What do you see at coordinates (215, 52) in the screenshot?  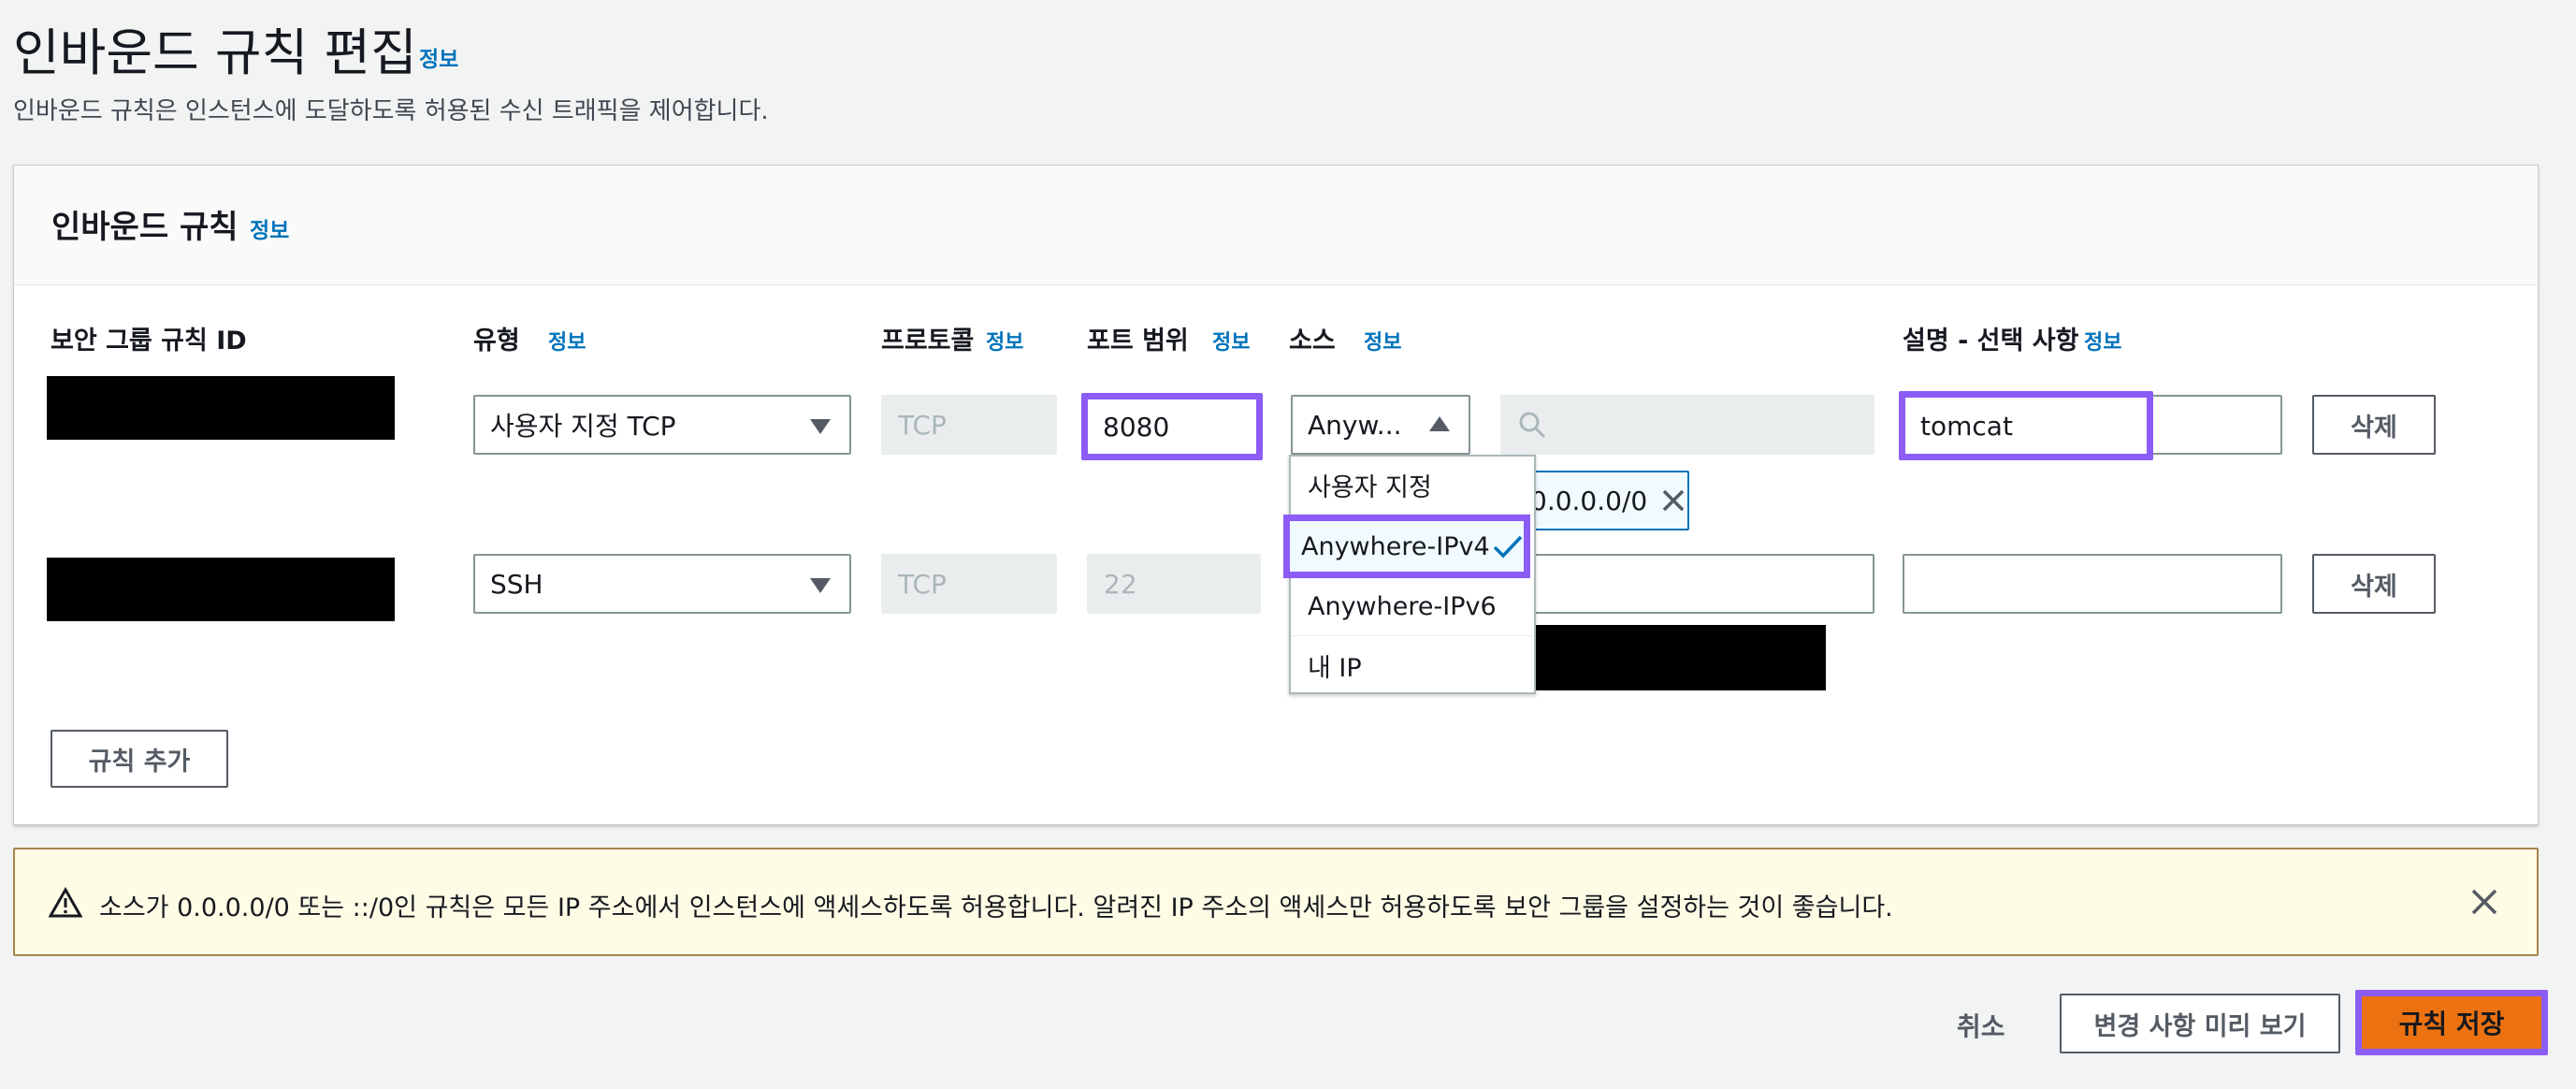 I see `page-title: 인바운드 규칙 편집` at bounding box center [215, 52].